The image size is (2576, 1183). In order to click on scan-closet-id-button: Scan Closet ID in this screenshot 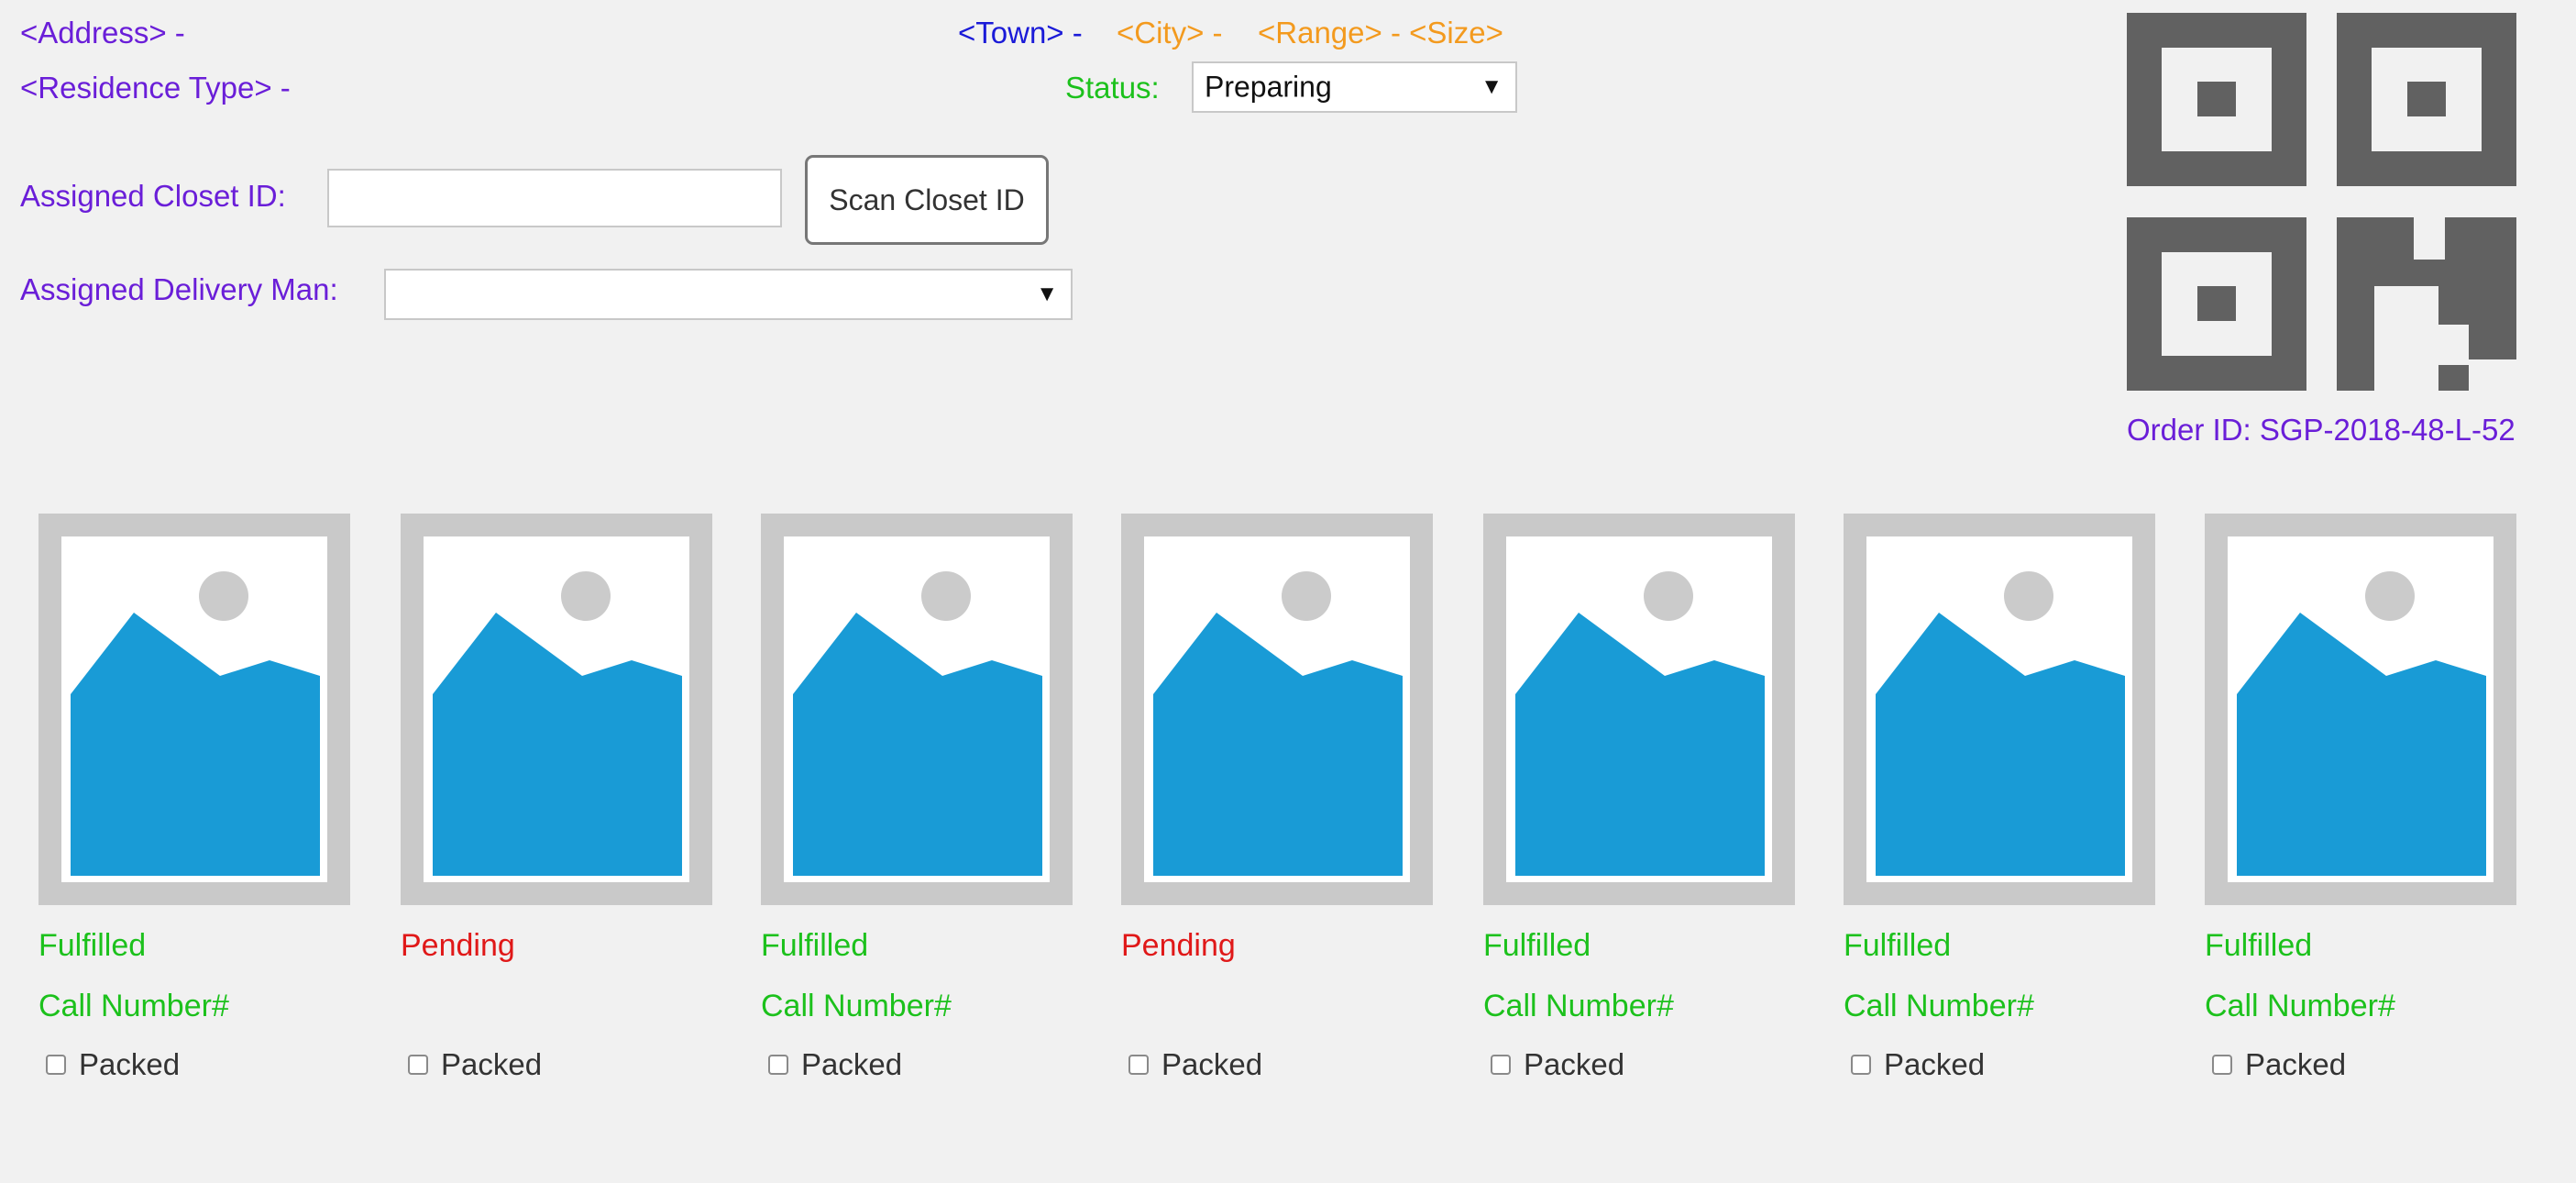, I will do `click(927, 200)`.